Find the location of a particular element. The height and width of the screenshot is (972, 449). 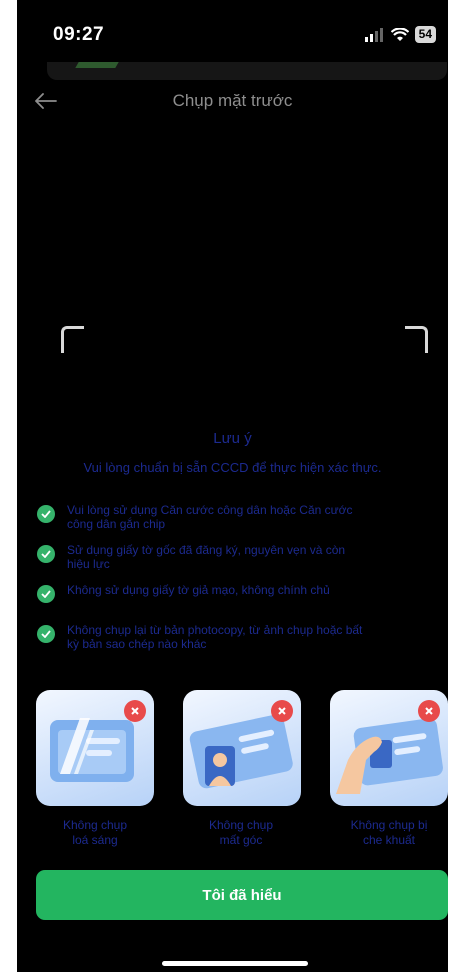

understood-button: Tôi đã hiểu is located at coordinates (242, 895).